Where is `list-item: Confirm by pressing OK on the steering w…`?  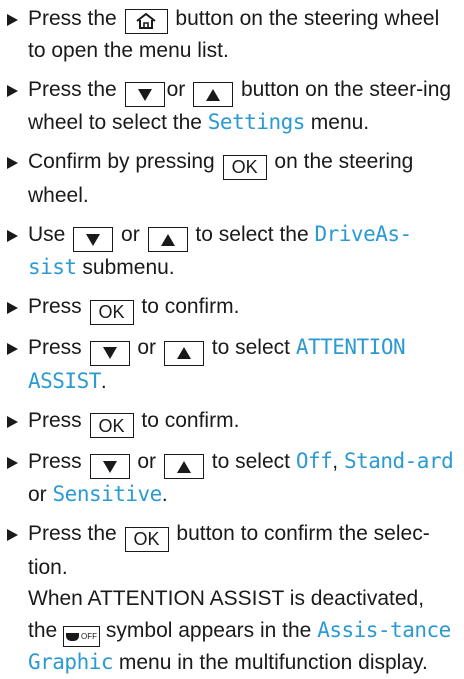 list-item: Confirm by pressing OK on the steering w… is located at coordinates (231, 178).